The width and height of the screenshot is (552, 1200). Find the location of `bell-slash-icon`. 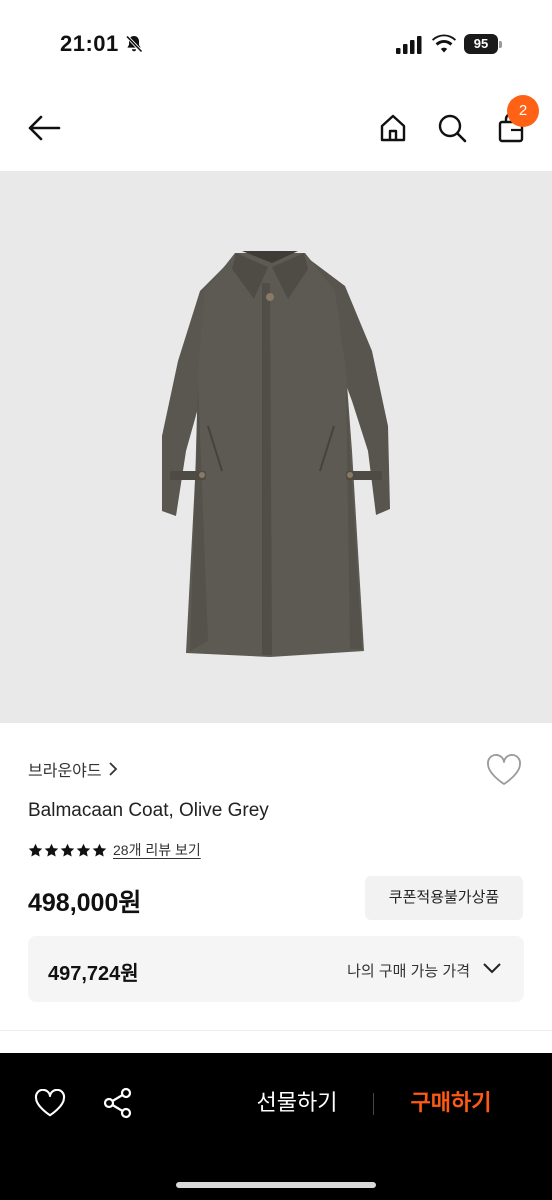

bell-slash-icon is located at coordinates (134, 44).